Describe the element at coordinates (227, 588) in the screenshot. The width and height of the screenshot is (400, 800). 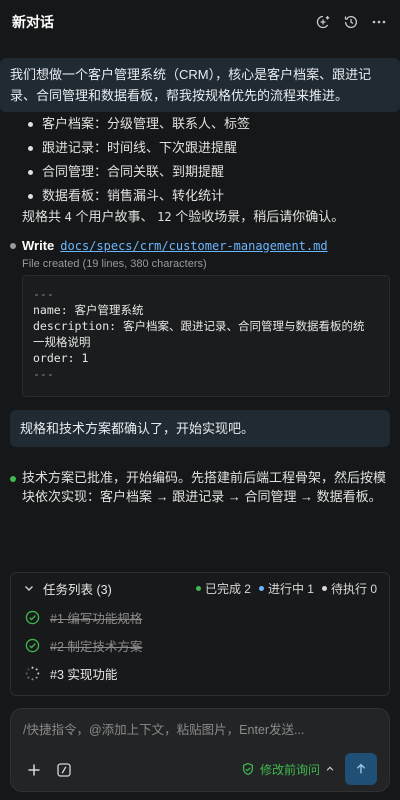
I see `stat-done-label: 已完成 2` at that location.